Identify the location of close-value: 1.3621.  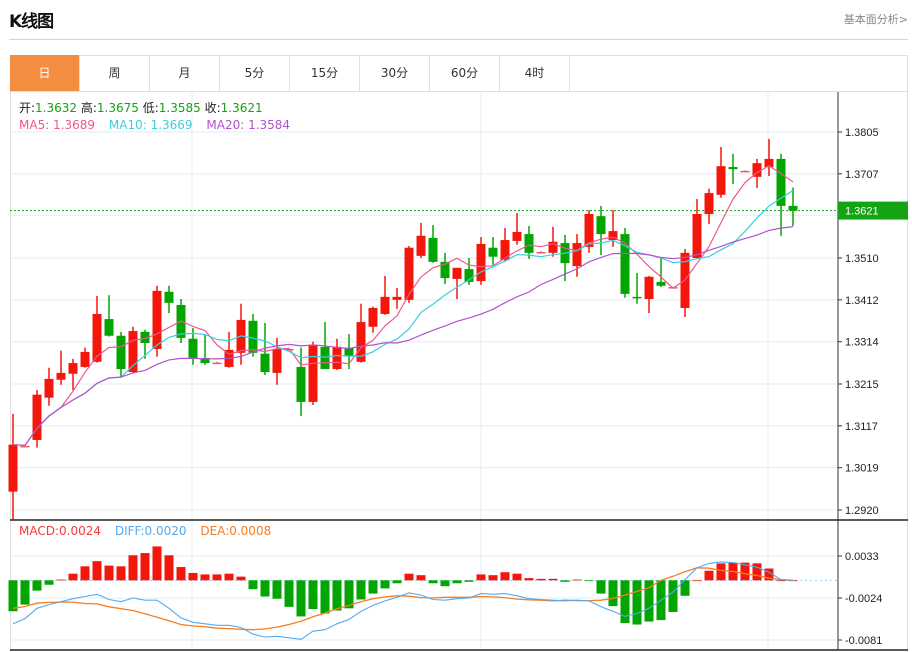
(241, 108).